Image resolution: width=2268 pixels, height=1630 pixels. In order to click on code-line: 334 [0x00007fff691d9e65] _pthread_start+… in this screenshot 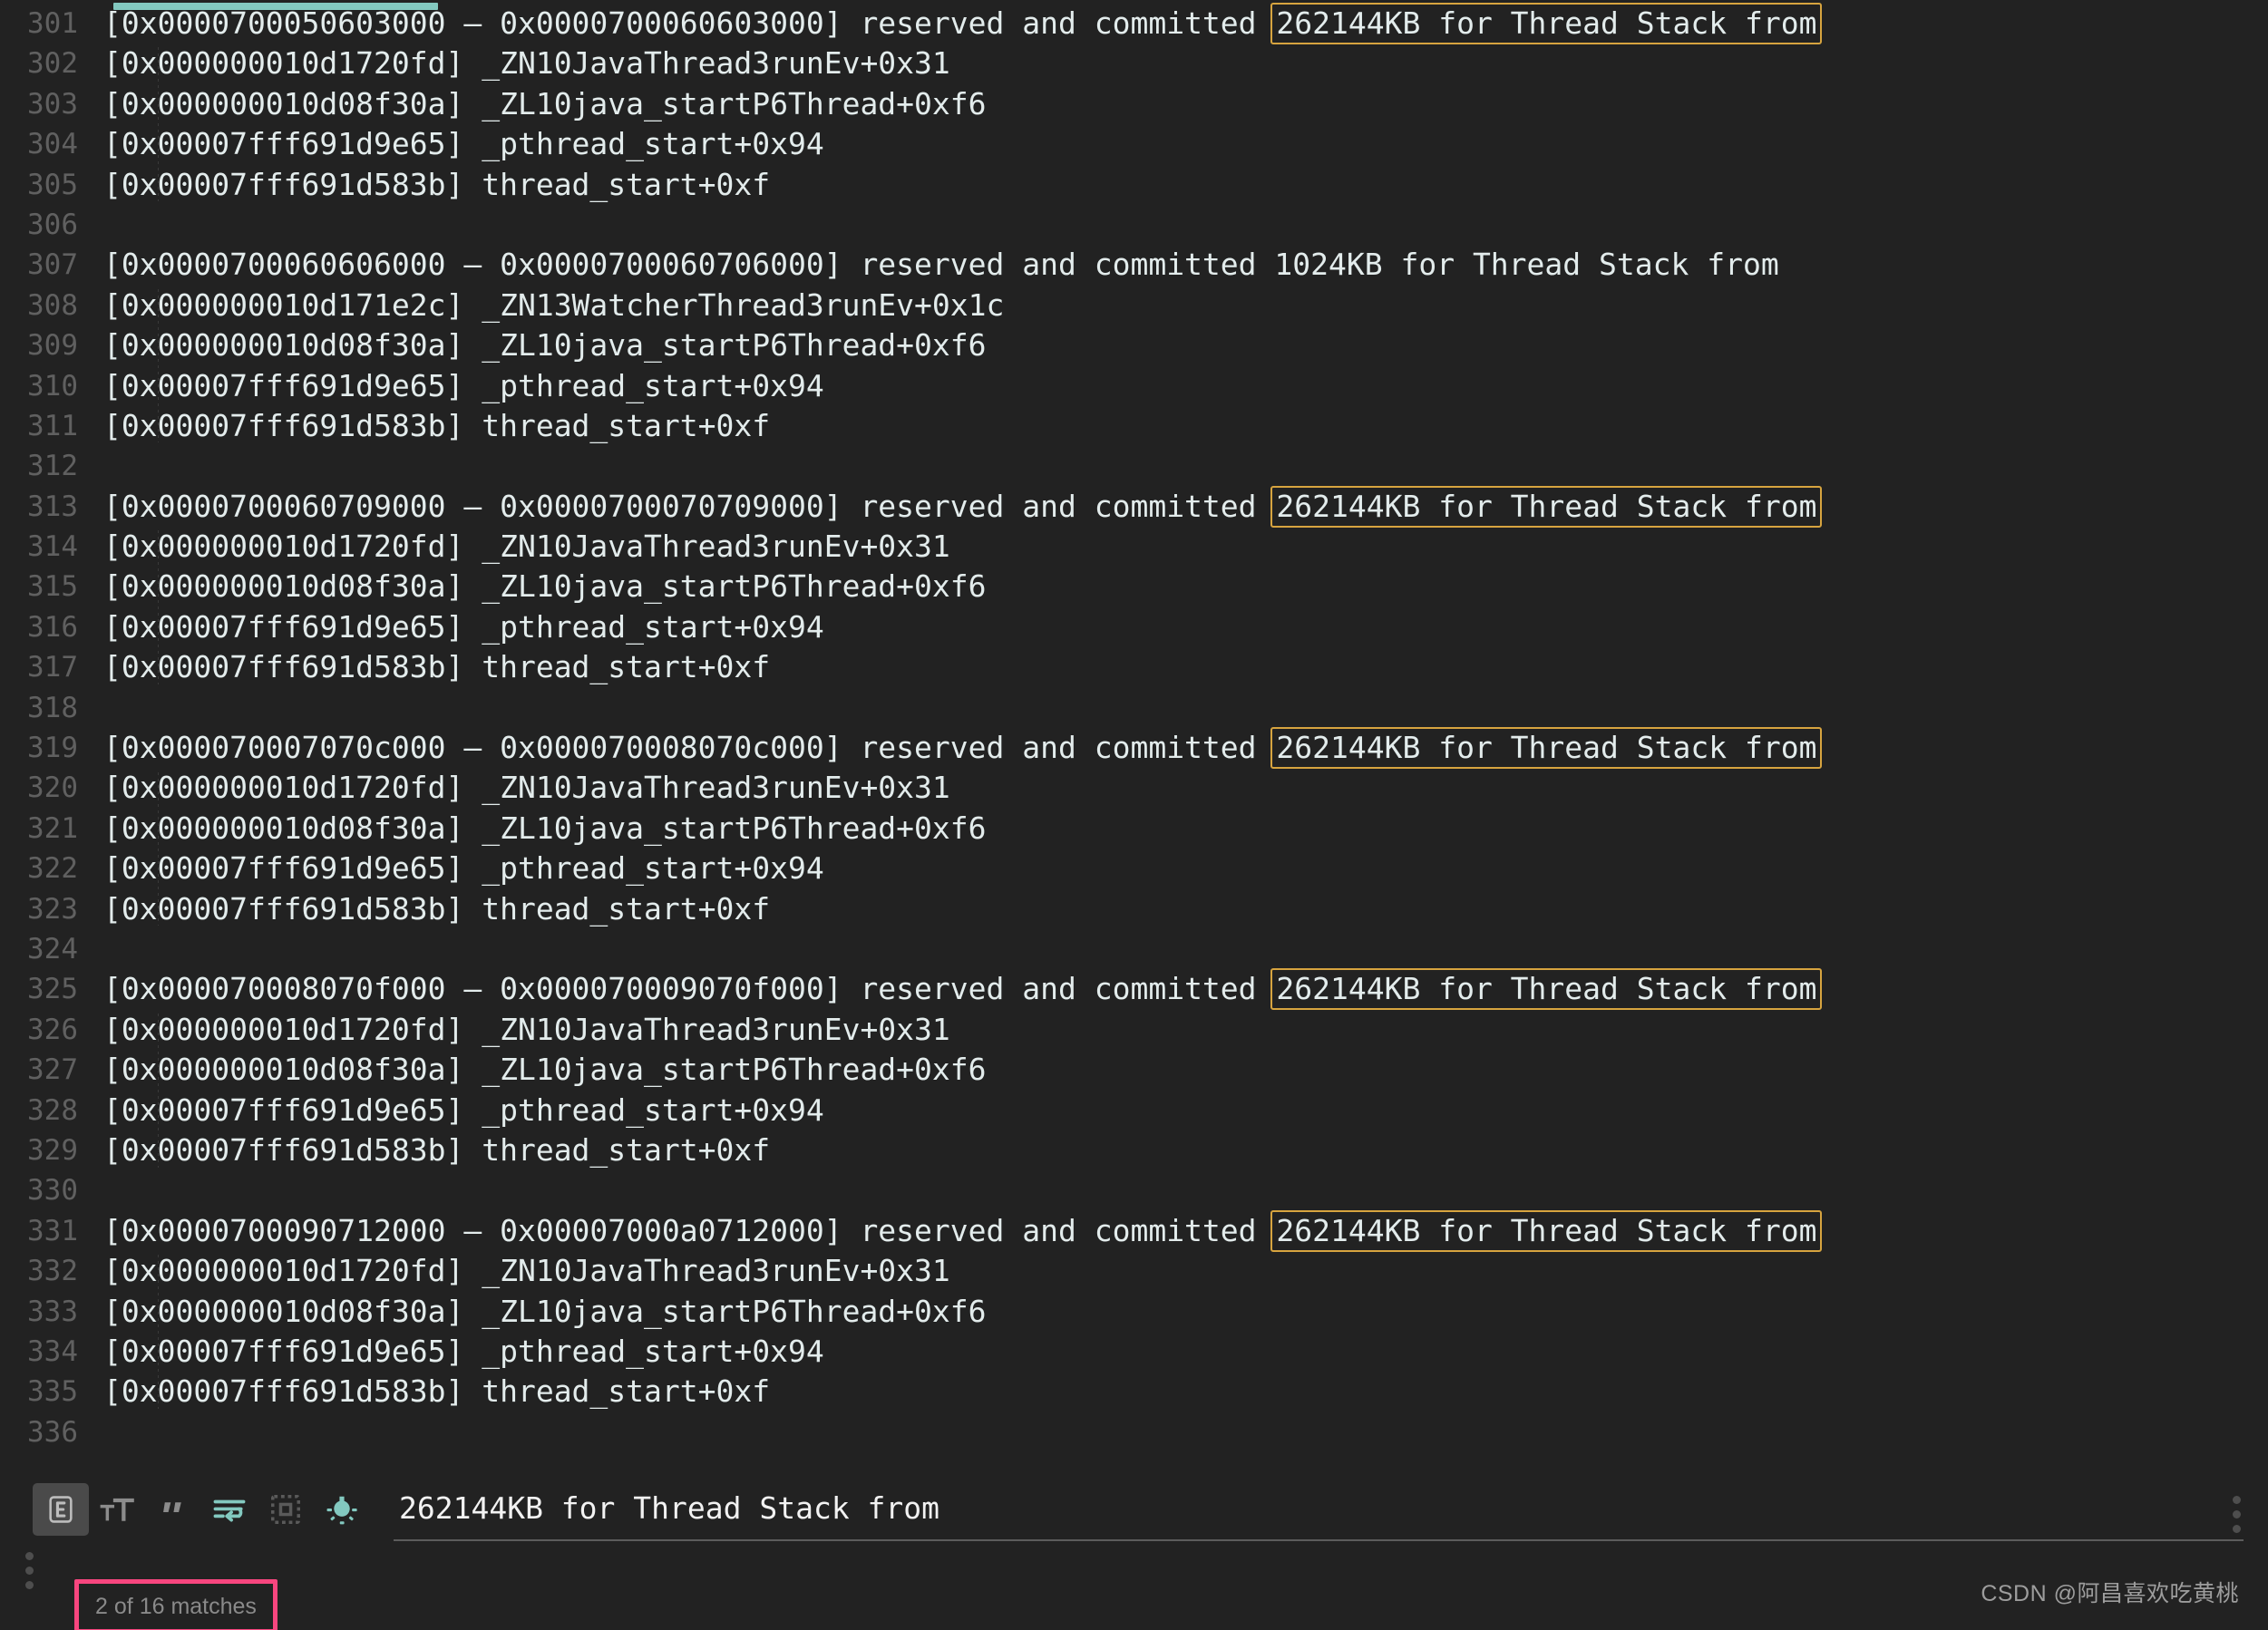, I will do `click(1134, 1352)`.